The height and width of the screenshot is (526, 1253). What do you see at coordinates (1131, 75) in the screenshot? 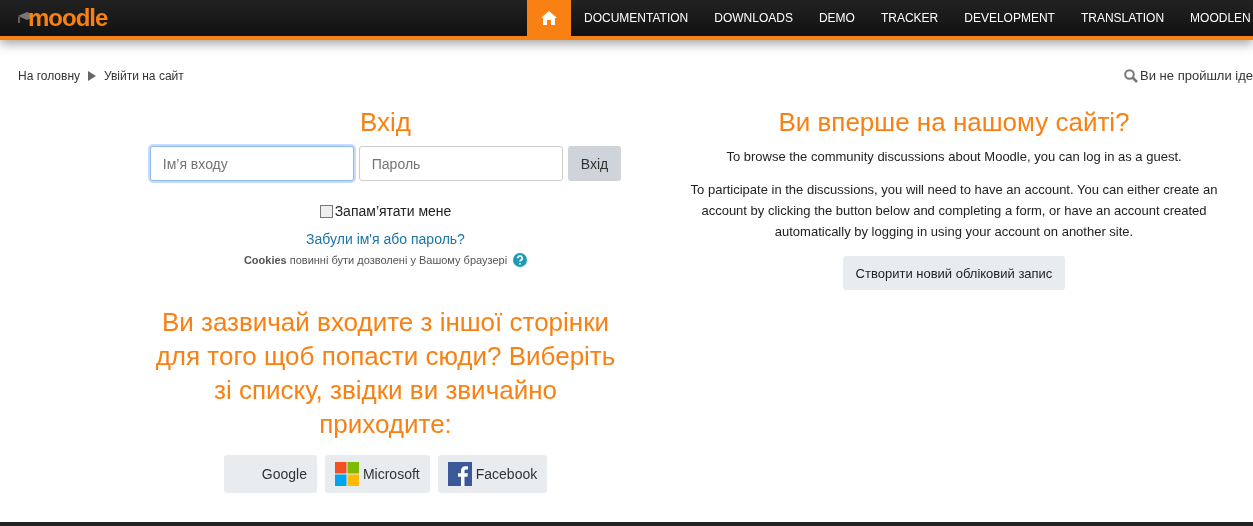
I see `search-icon` at bounding box center [1131, 75].